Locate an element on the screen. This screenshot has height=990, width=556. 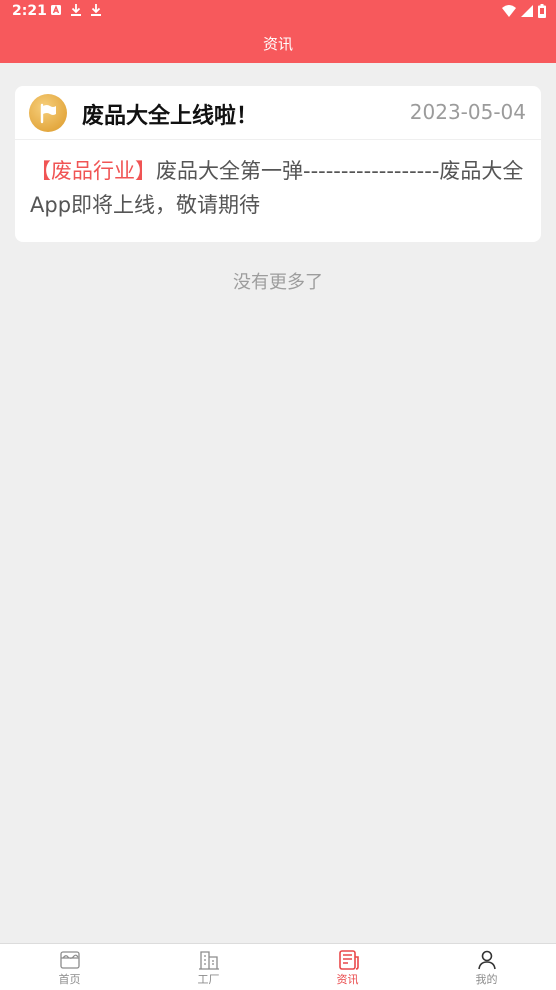
news-icon is located at coordinates (348, 960).